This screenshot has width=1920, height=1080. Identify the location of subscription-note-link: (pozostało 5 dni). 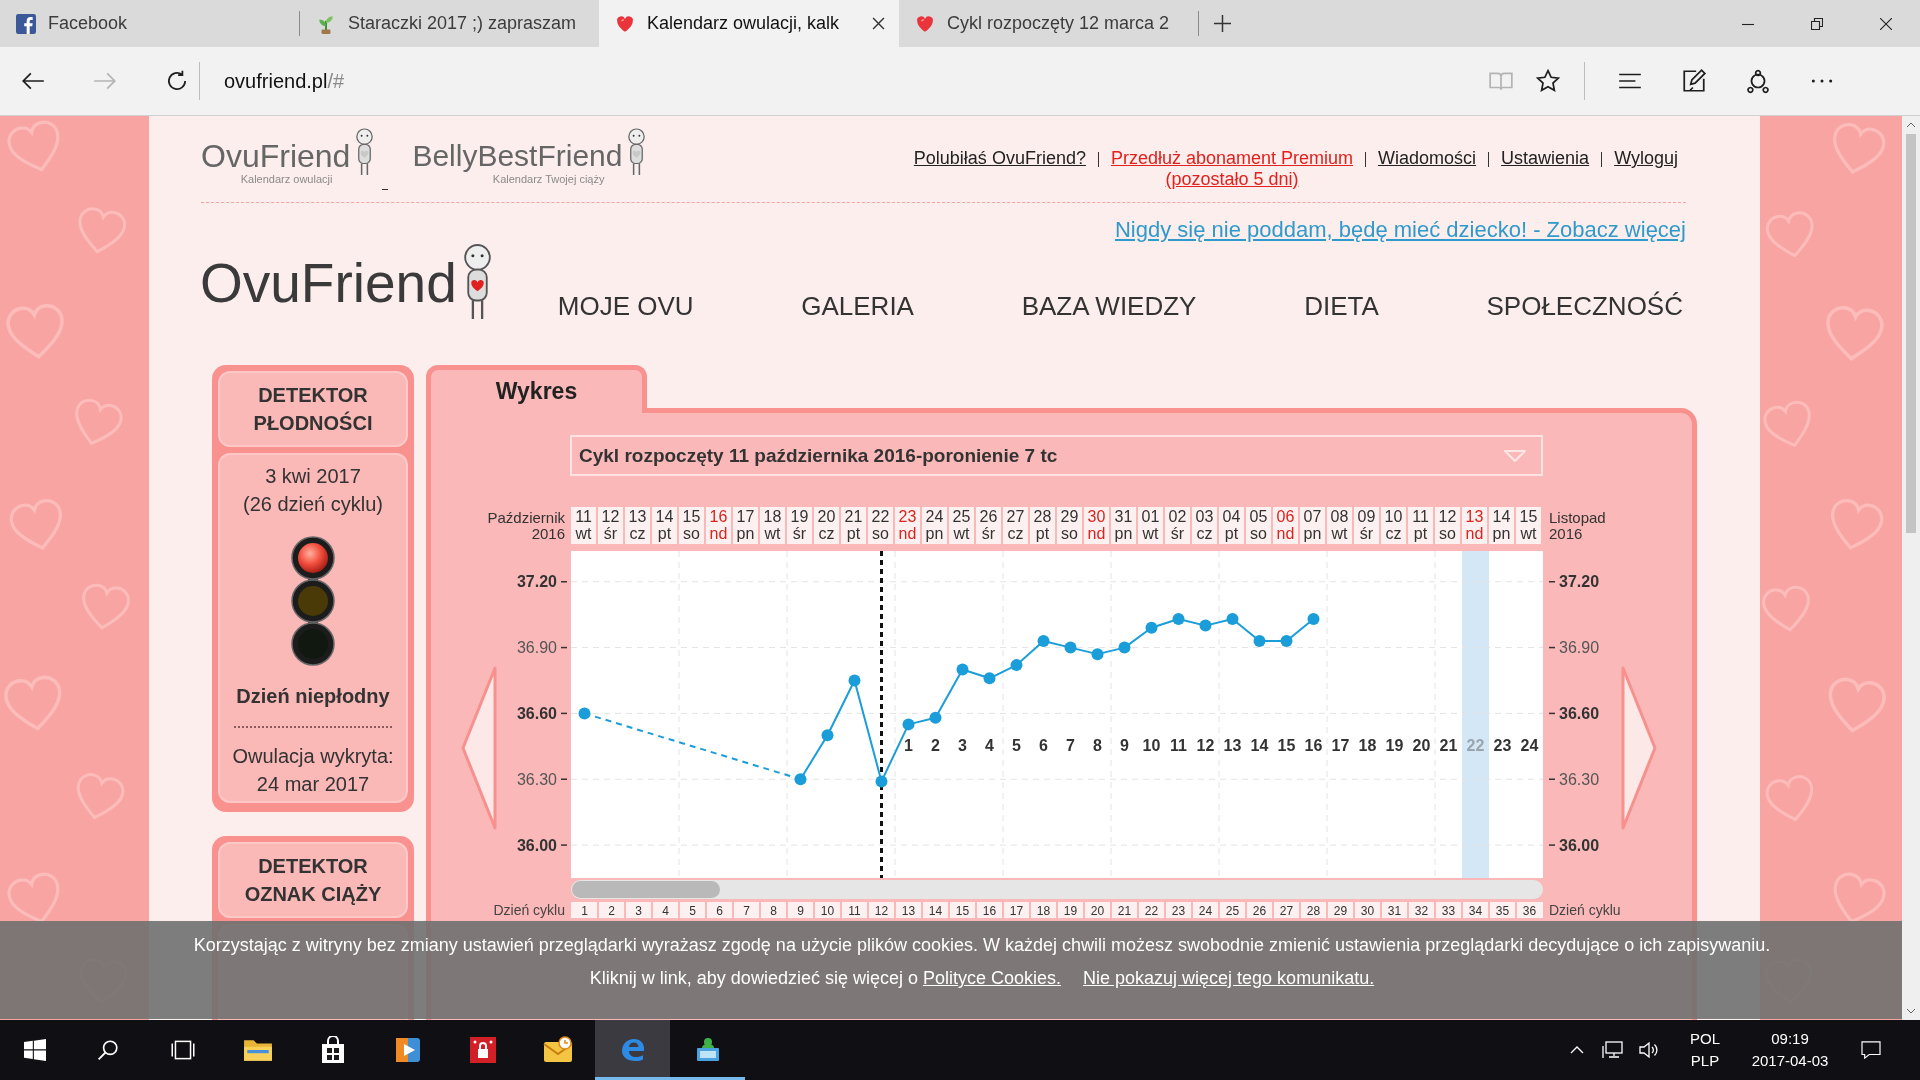
(1232, 179).